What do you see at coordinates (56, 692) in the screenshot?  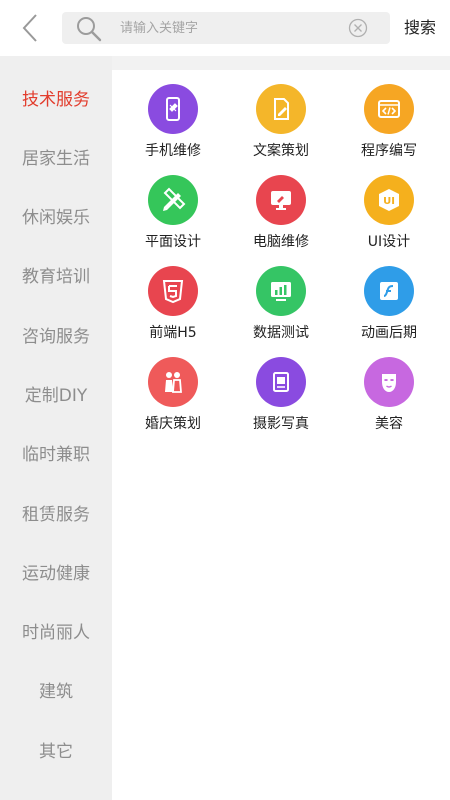 I see `category-item-construction: 建筑` at bounding box center [56, 692].